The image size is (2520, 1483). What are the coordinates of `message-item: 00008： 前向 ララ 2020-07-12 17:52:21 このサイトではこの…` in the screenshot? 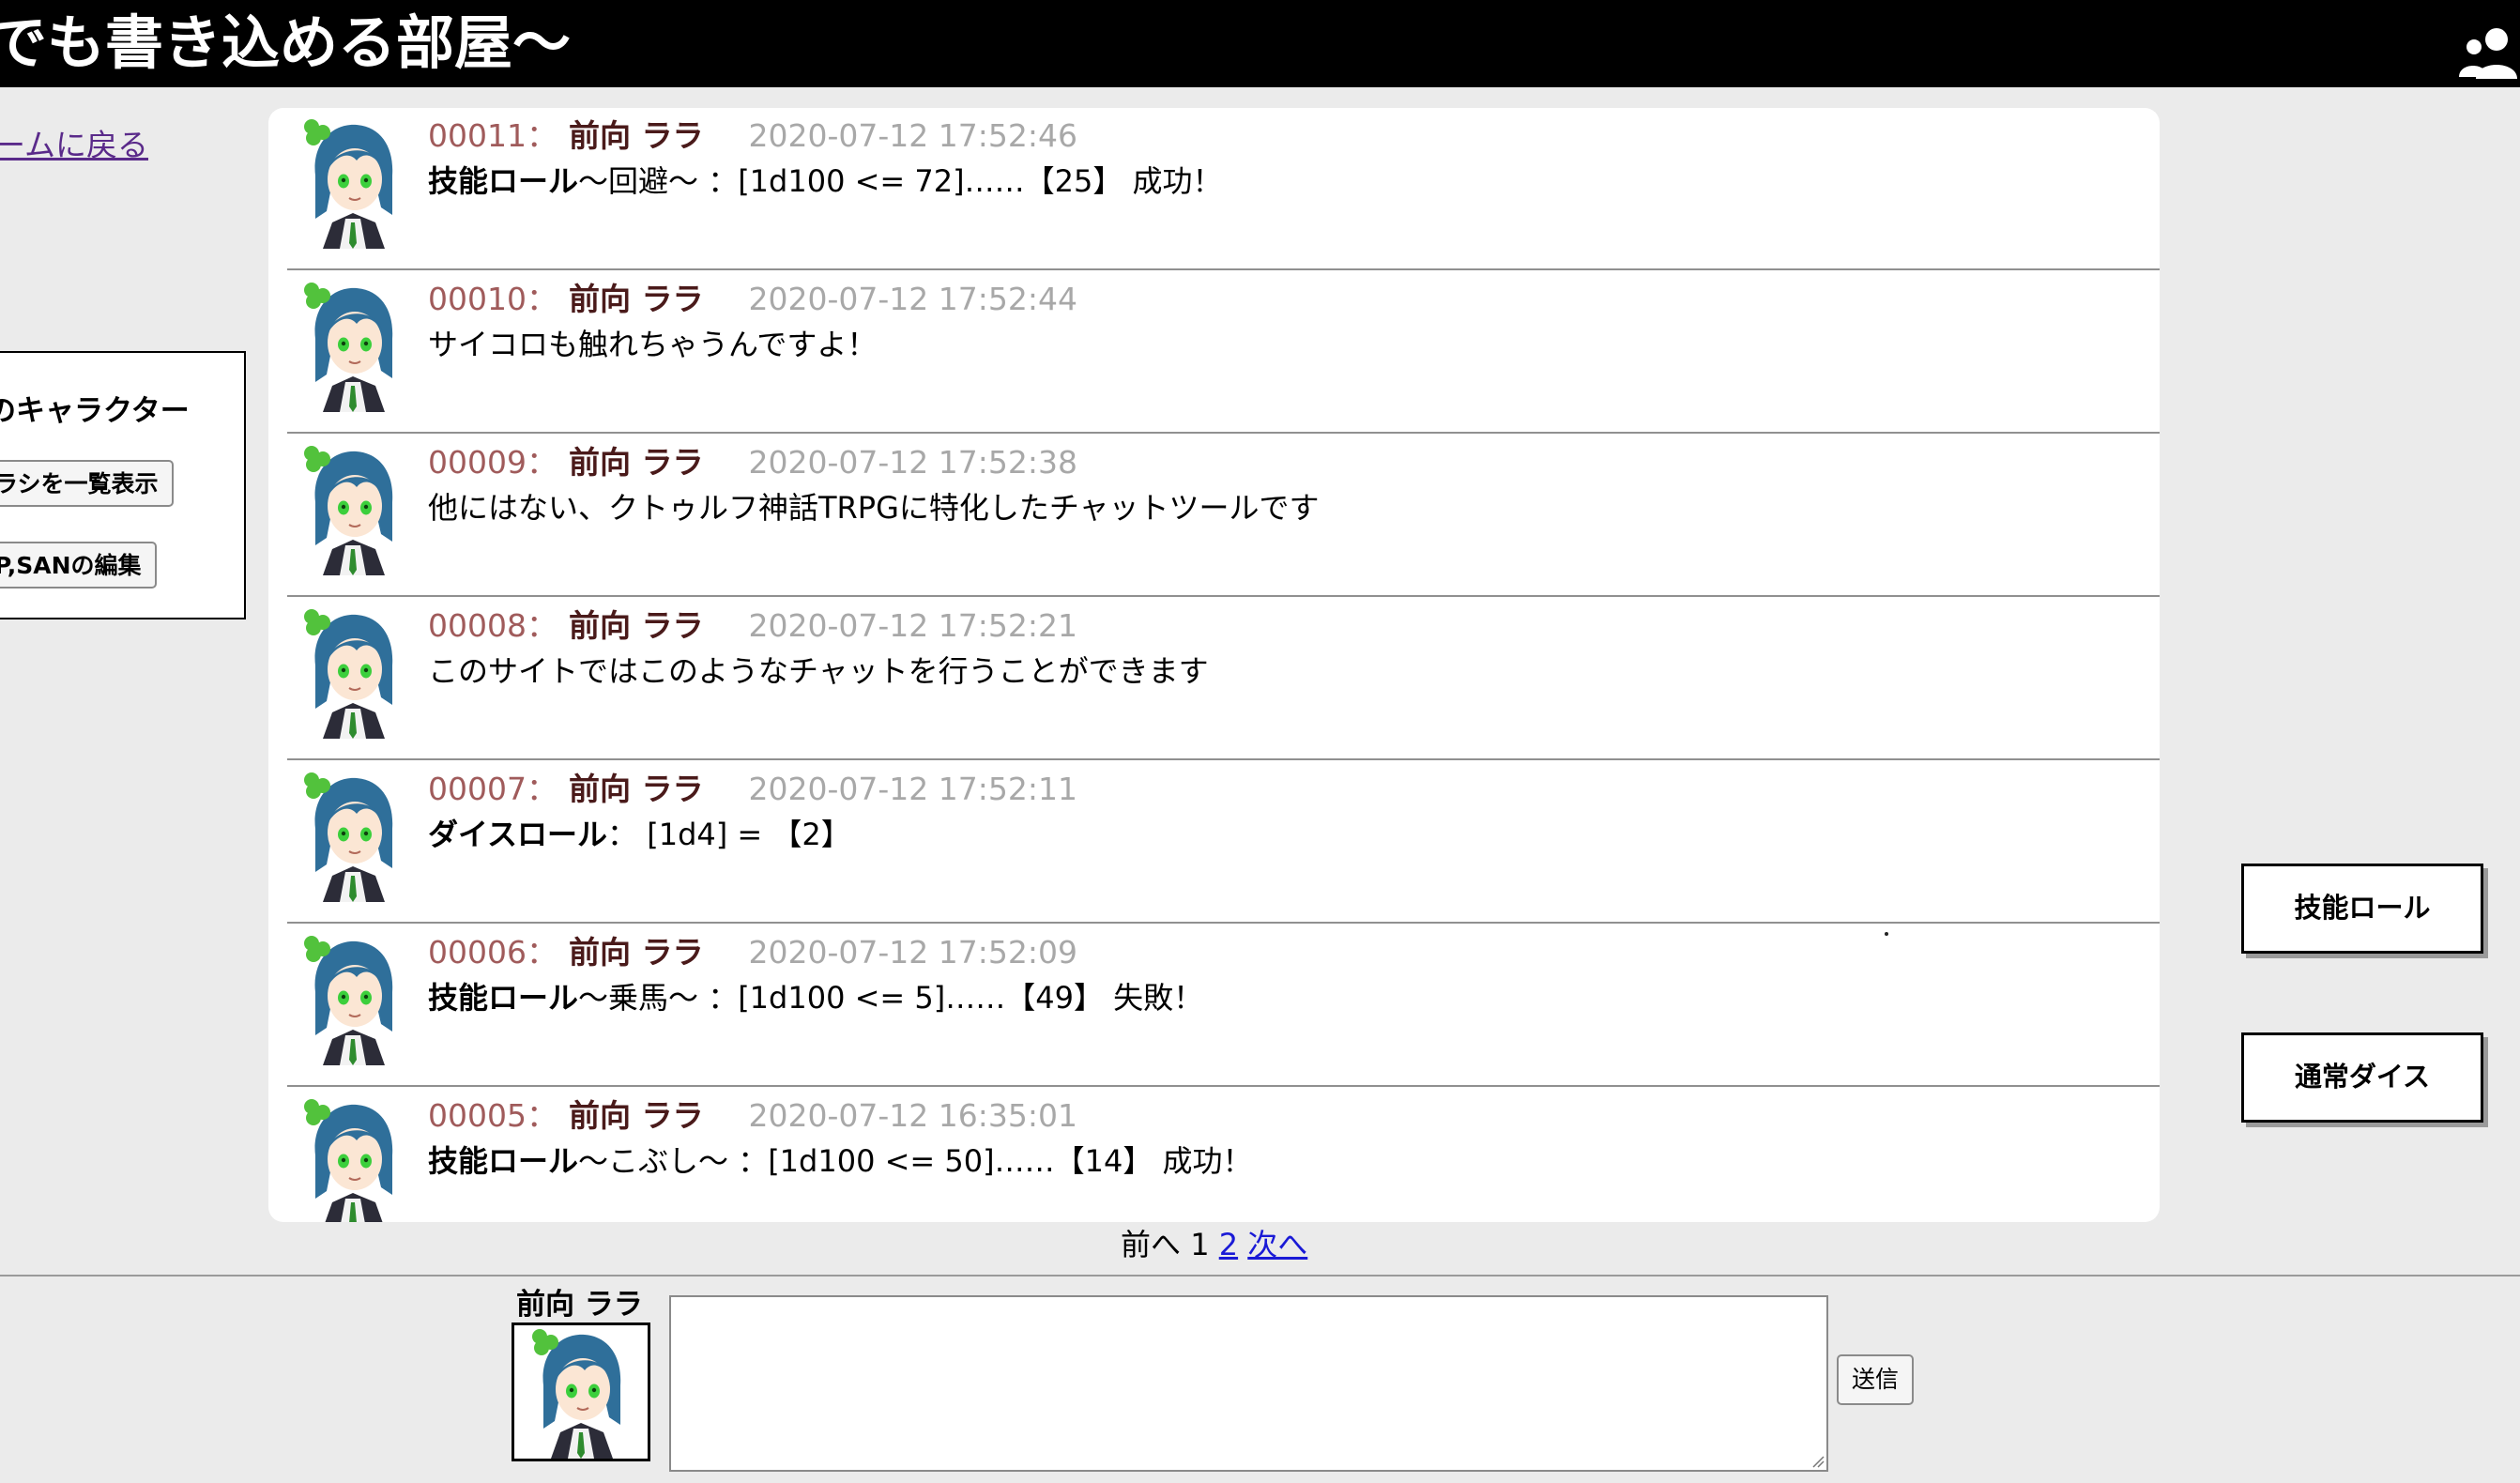 It's located at (1223, 679).